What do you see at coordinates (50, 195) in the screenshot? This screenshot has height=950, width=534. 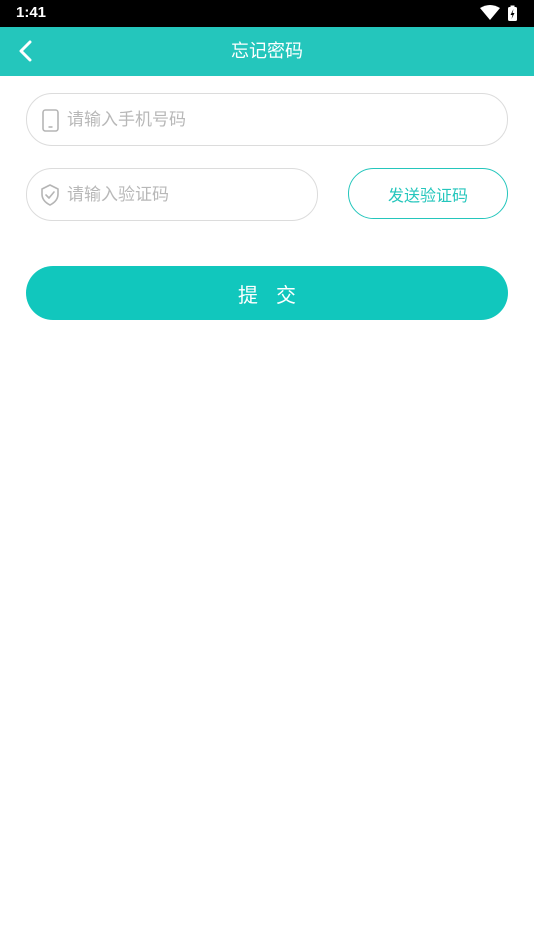 I see `shield-check-icon` at bounding box center [50, 195].